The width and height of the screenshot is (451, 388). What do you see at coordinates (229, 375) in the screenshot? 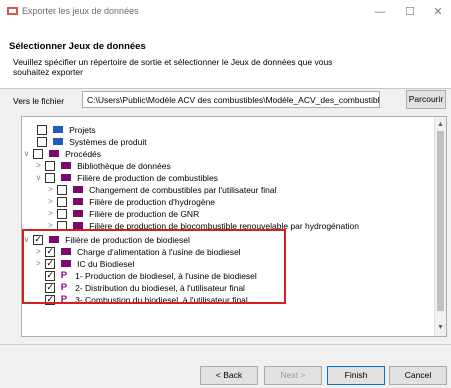
I see `back-button: < Back` at bounding box center [229, 375].